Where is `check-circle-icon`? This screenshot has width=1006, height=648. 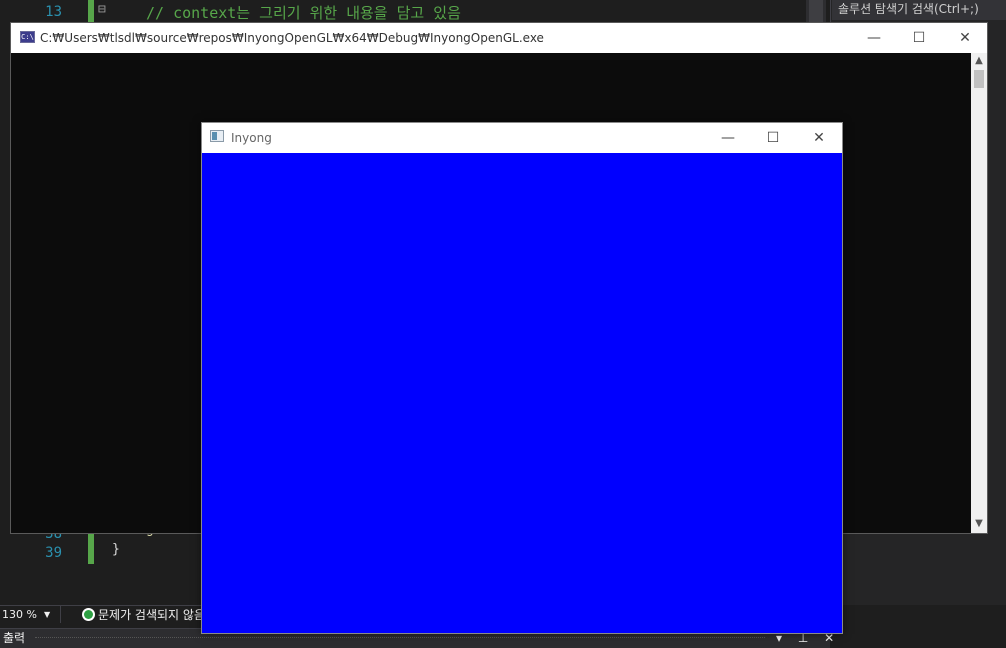 check-circle-icon is located at coordinates (88, 614).